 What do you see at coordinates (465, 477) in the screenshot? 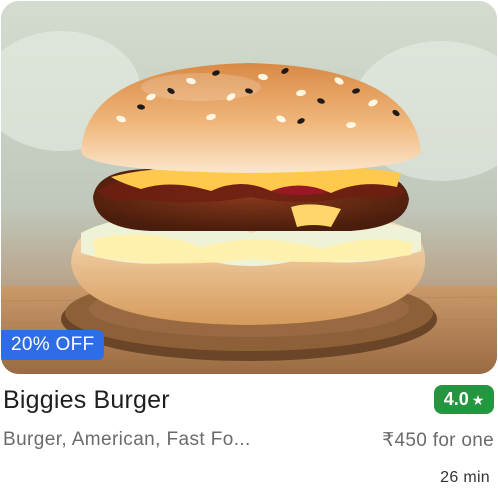
I see `delivery-time: 26 min` at bounding box center [465, 477].